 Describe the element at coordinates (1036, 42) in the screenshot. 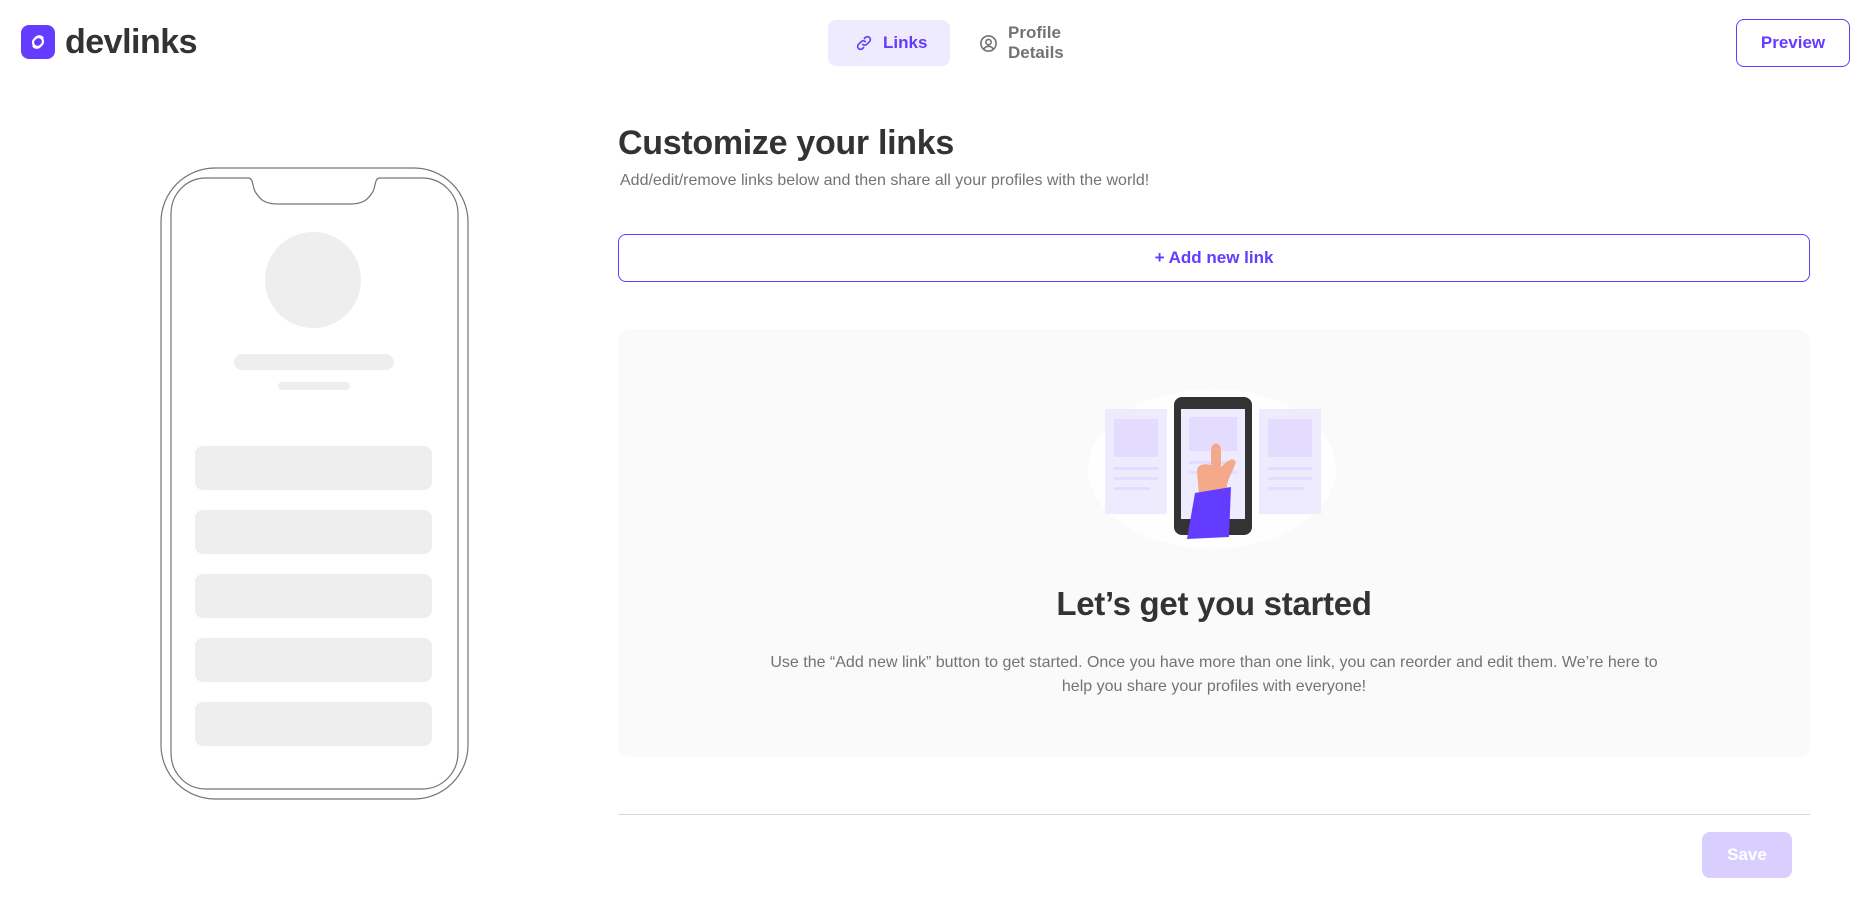

I see `tab-profile-details-label: Profile Details` at that location.